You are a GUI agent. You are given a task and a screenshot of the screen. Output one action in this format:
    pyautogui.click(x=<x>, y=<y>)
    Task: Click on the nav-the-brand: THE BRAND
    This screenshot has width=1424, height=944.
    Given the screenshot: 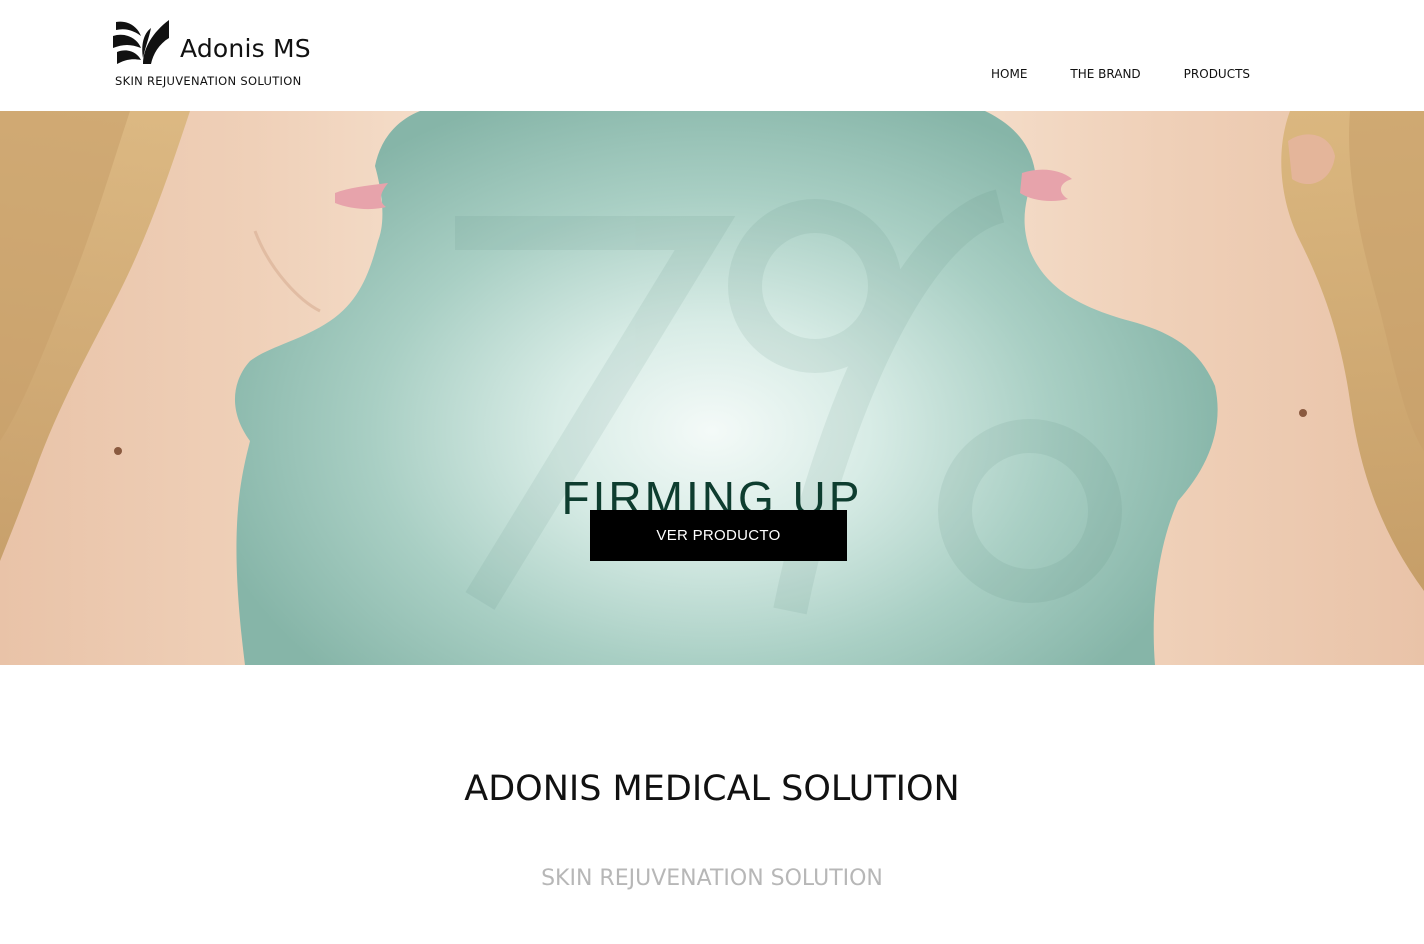 What is the action you would take?
    pyautogui.click(x=1105, y=74)
    